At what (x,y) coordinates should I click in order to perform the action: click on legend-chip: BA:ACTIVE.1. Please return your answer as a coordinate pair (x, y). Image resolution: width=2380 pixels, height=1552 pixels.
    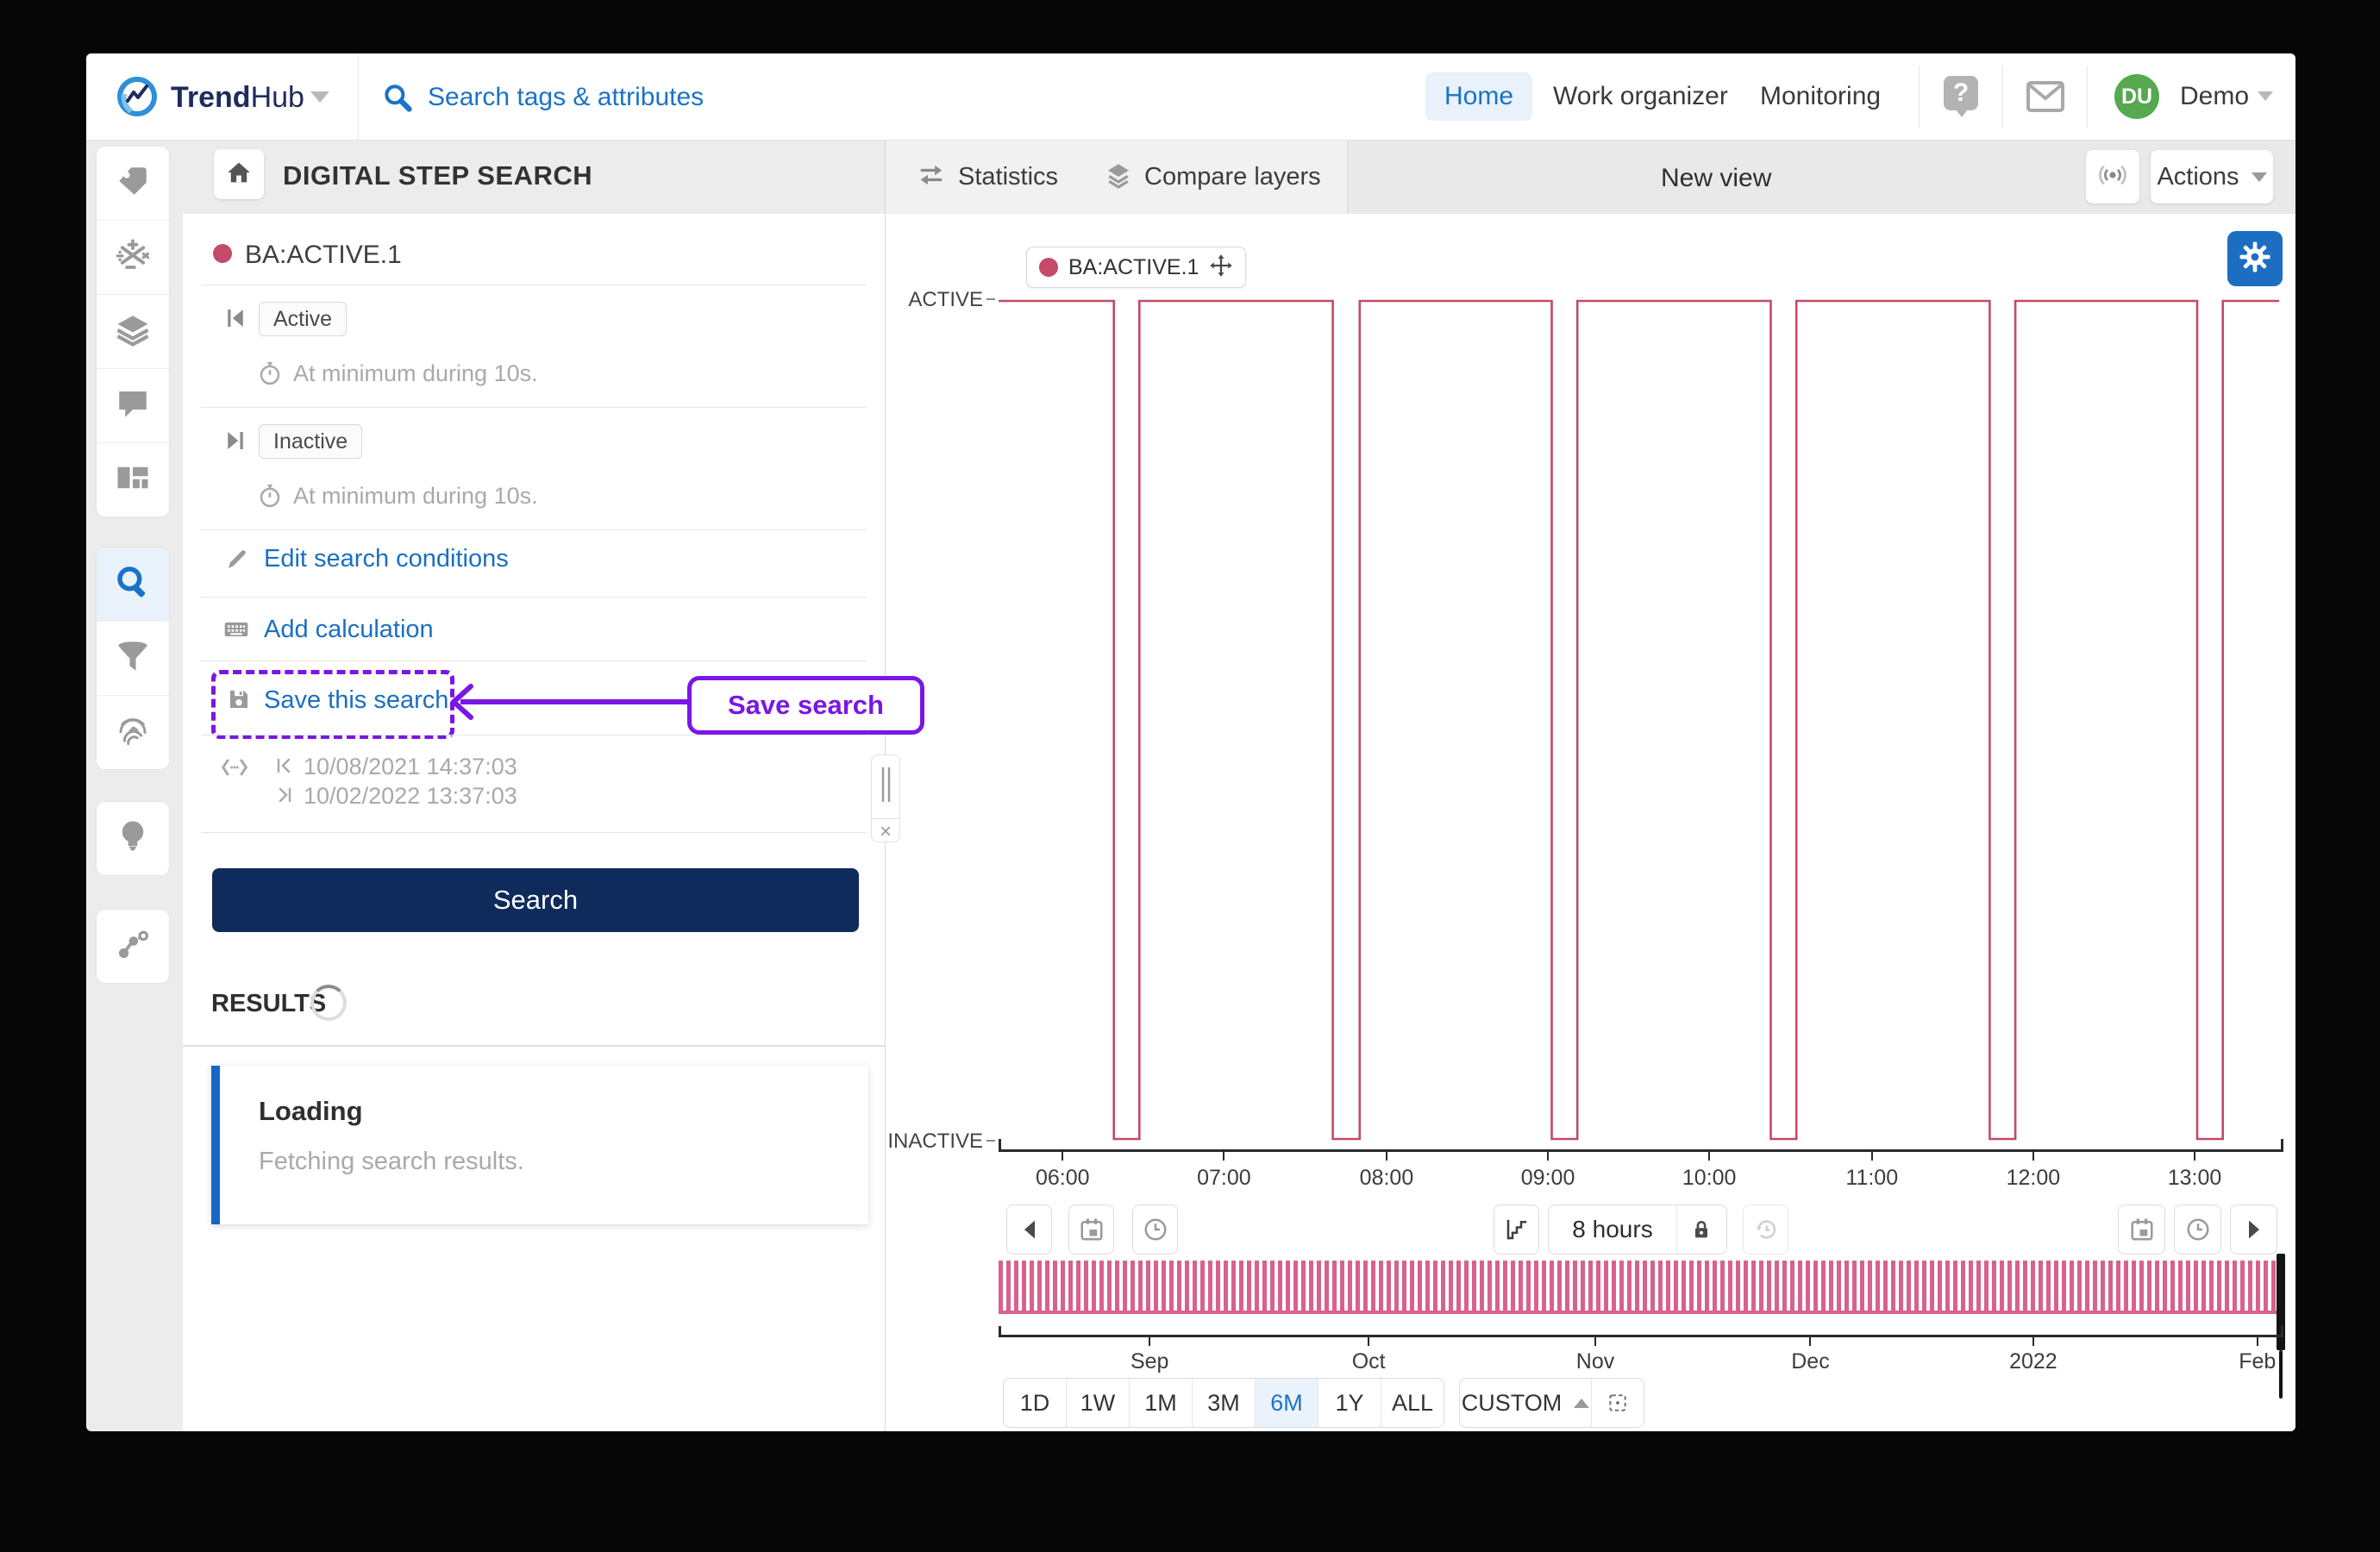
    Looking at the image, I should click on (1137, 267).